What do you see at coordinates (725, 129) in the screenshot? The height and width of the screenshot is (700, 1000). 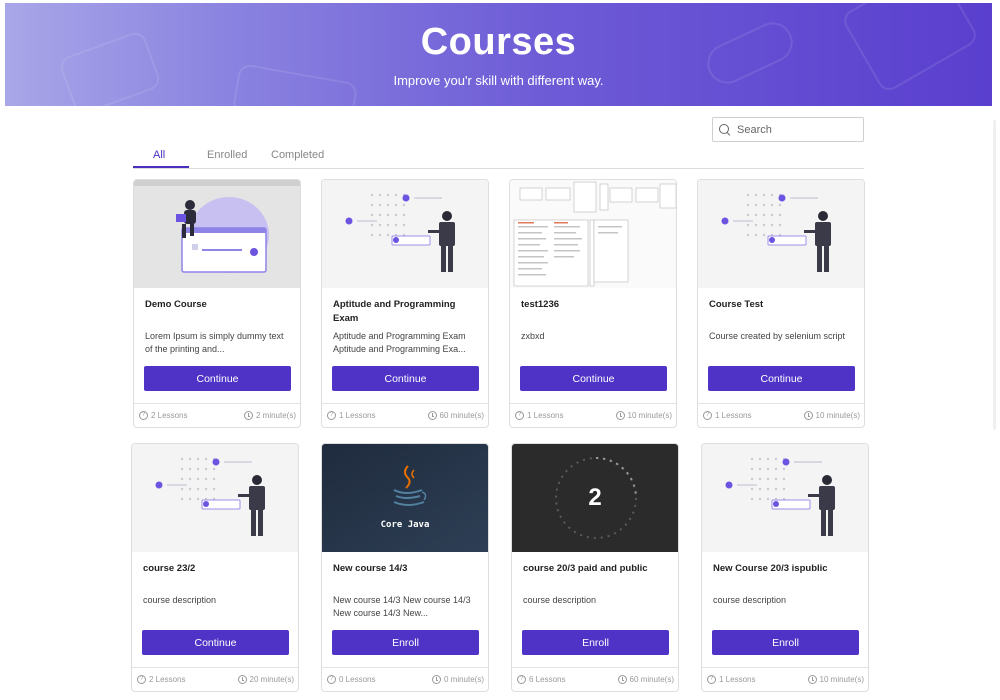 I see `search-icon` at bounding box center [725, 129].